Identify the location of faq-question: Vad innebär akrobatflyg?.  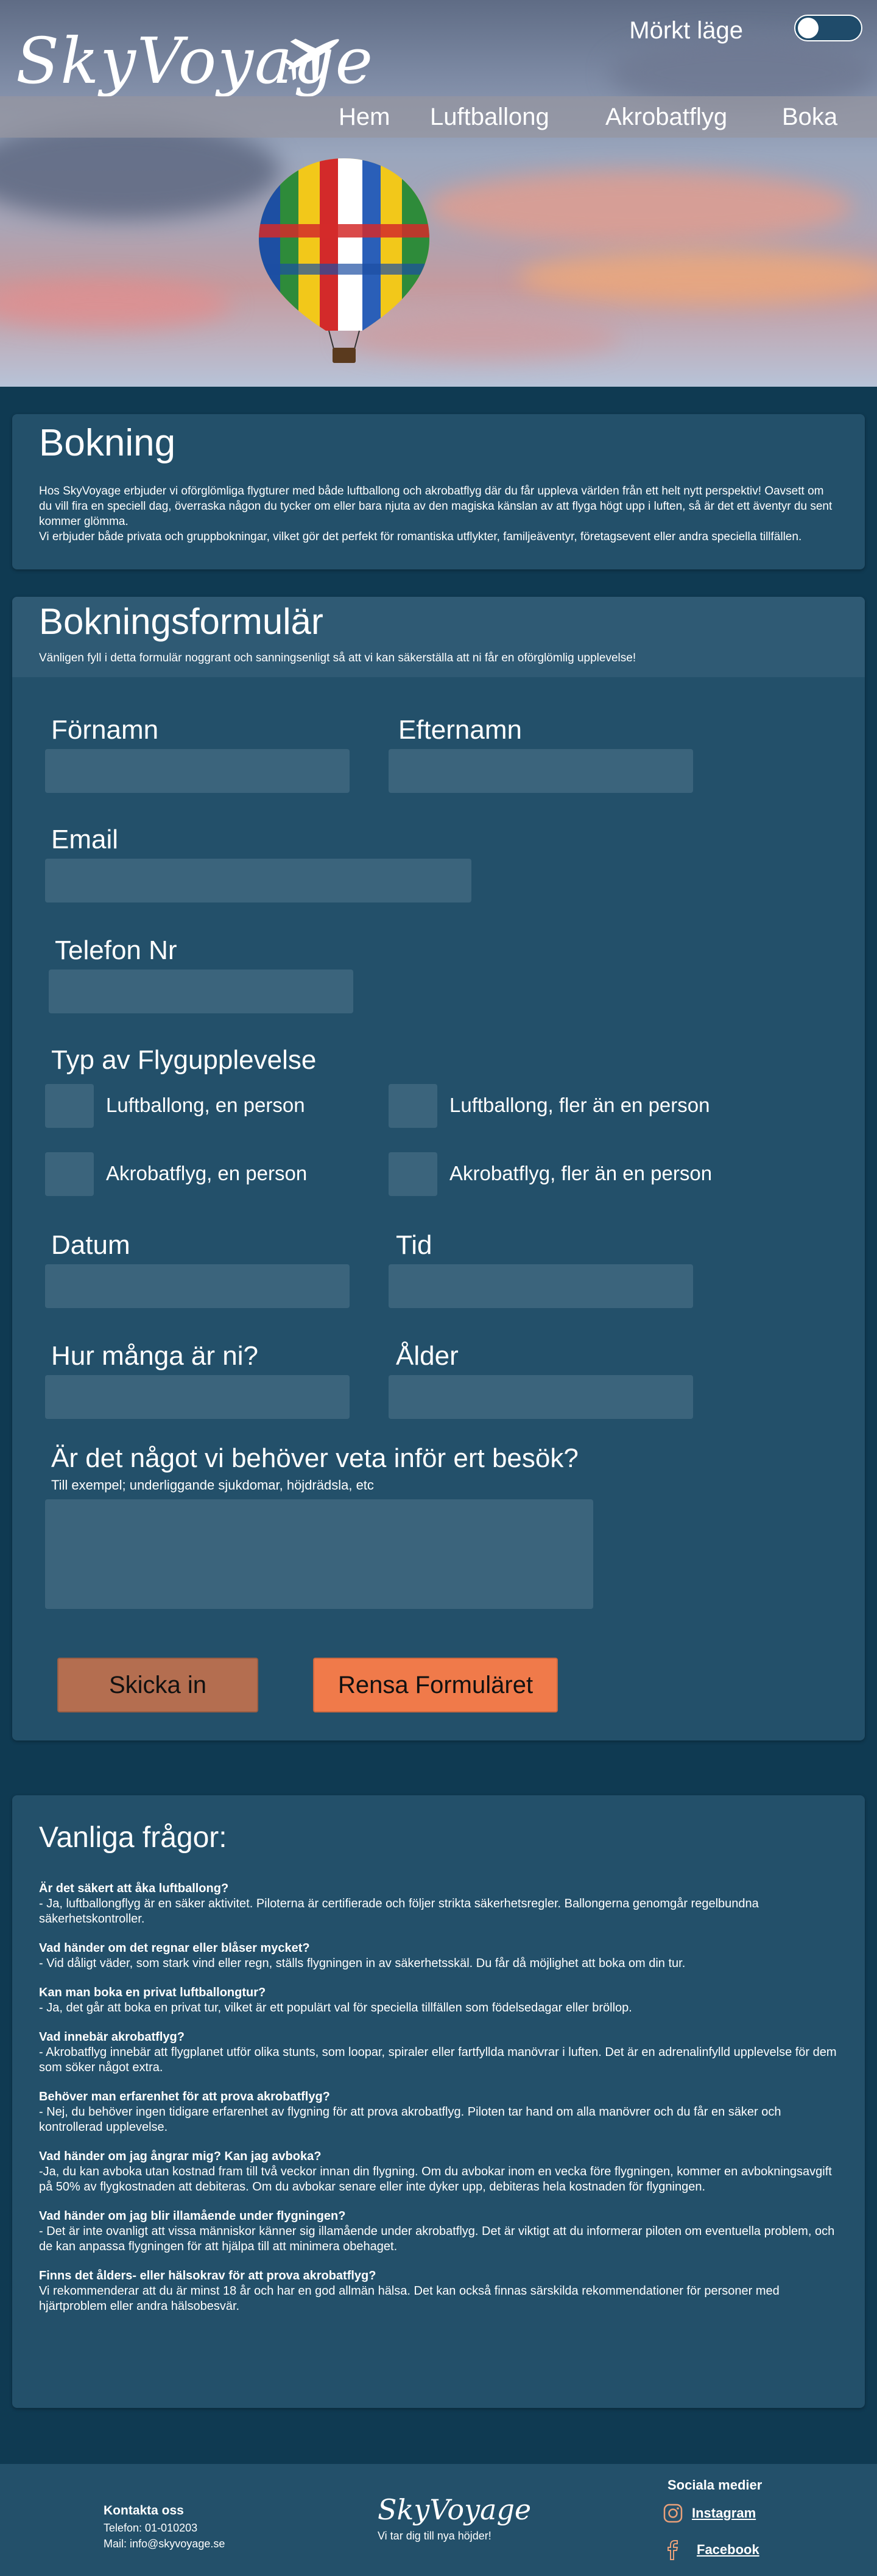
(112, 2037).